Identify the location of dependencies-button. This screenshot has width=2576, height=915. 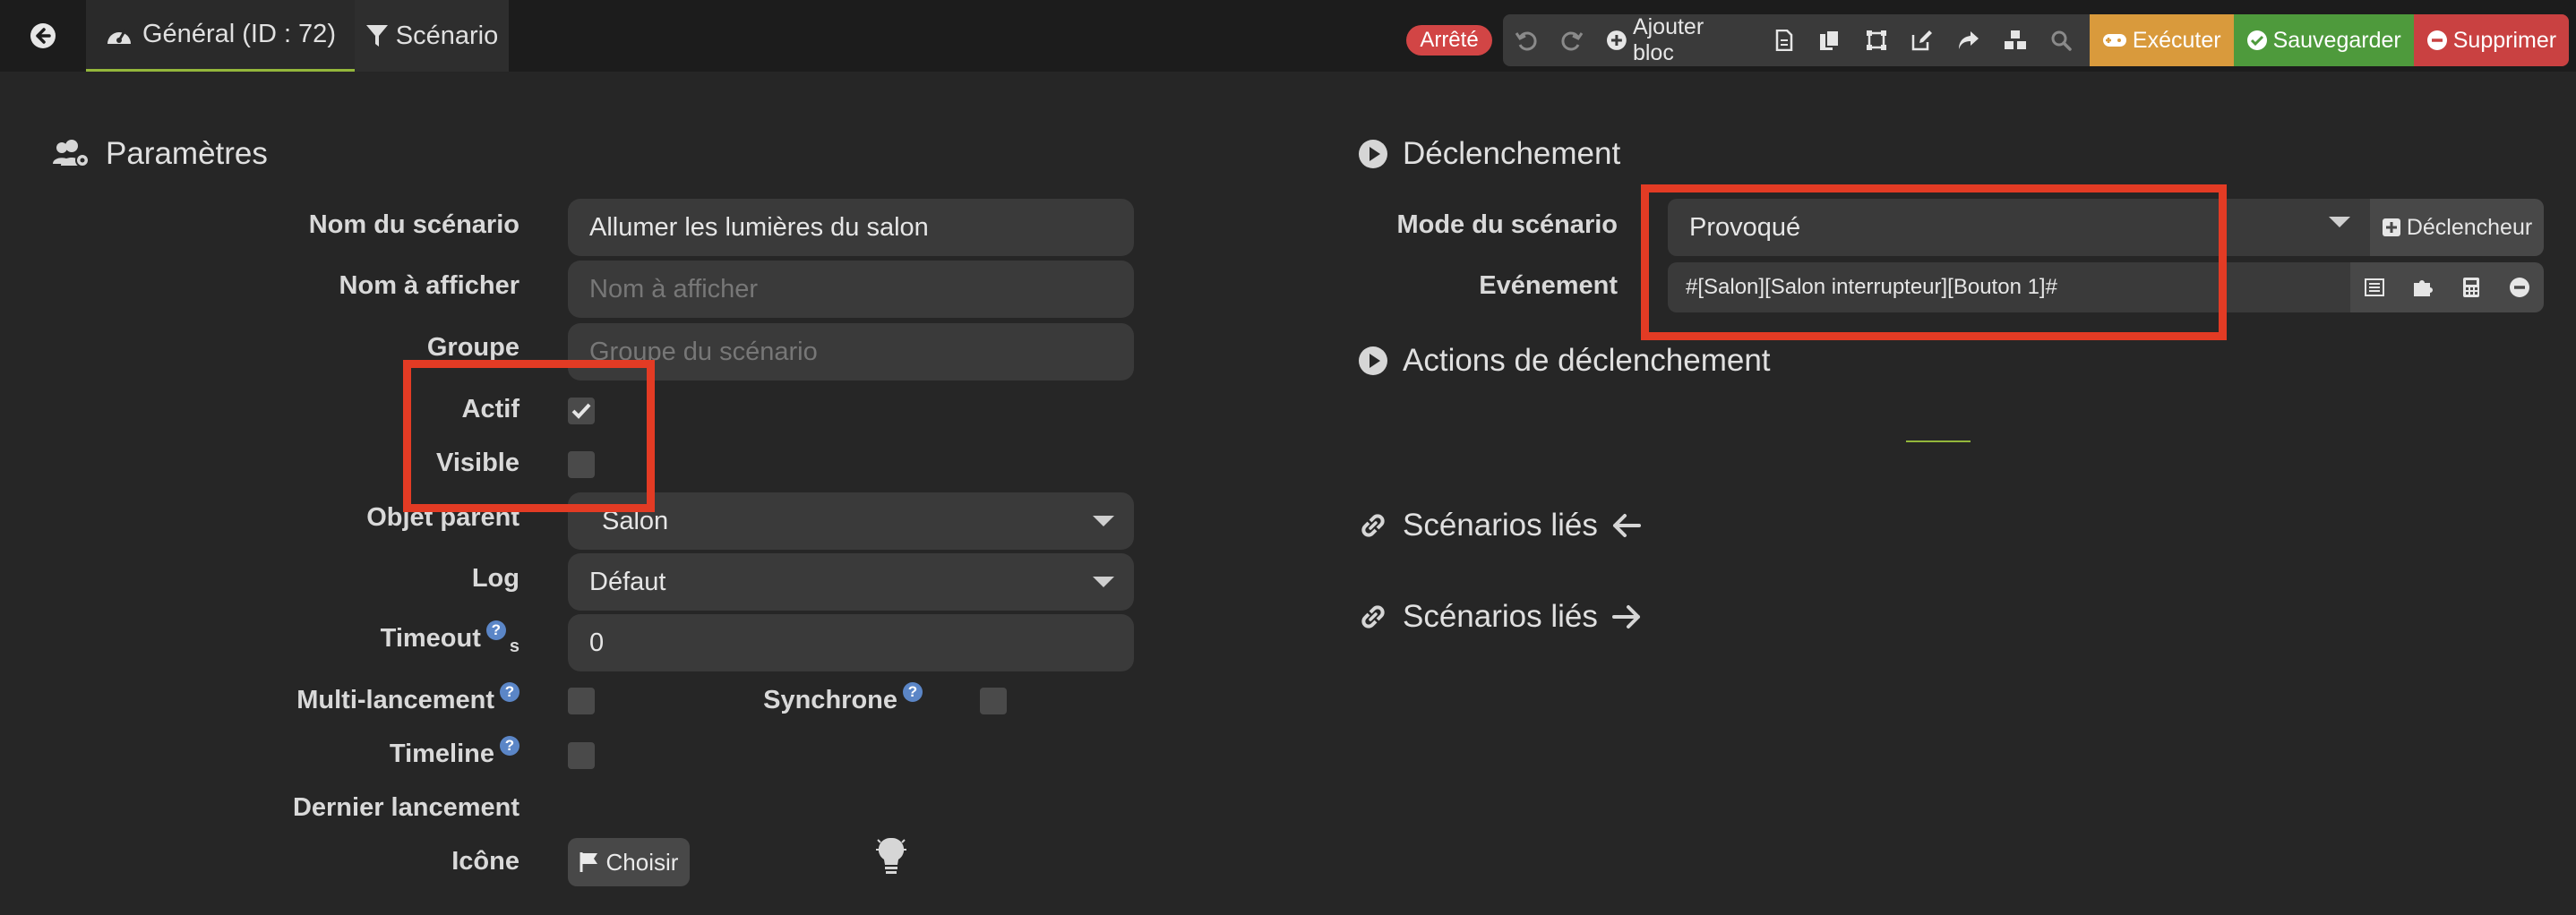
(2015, 40).